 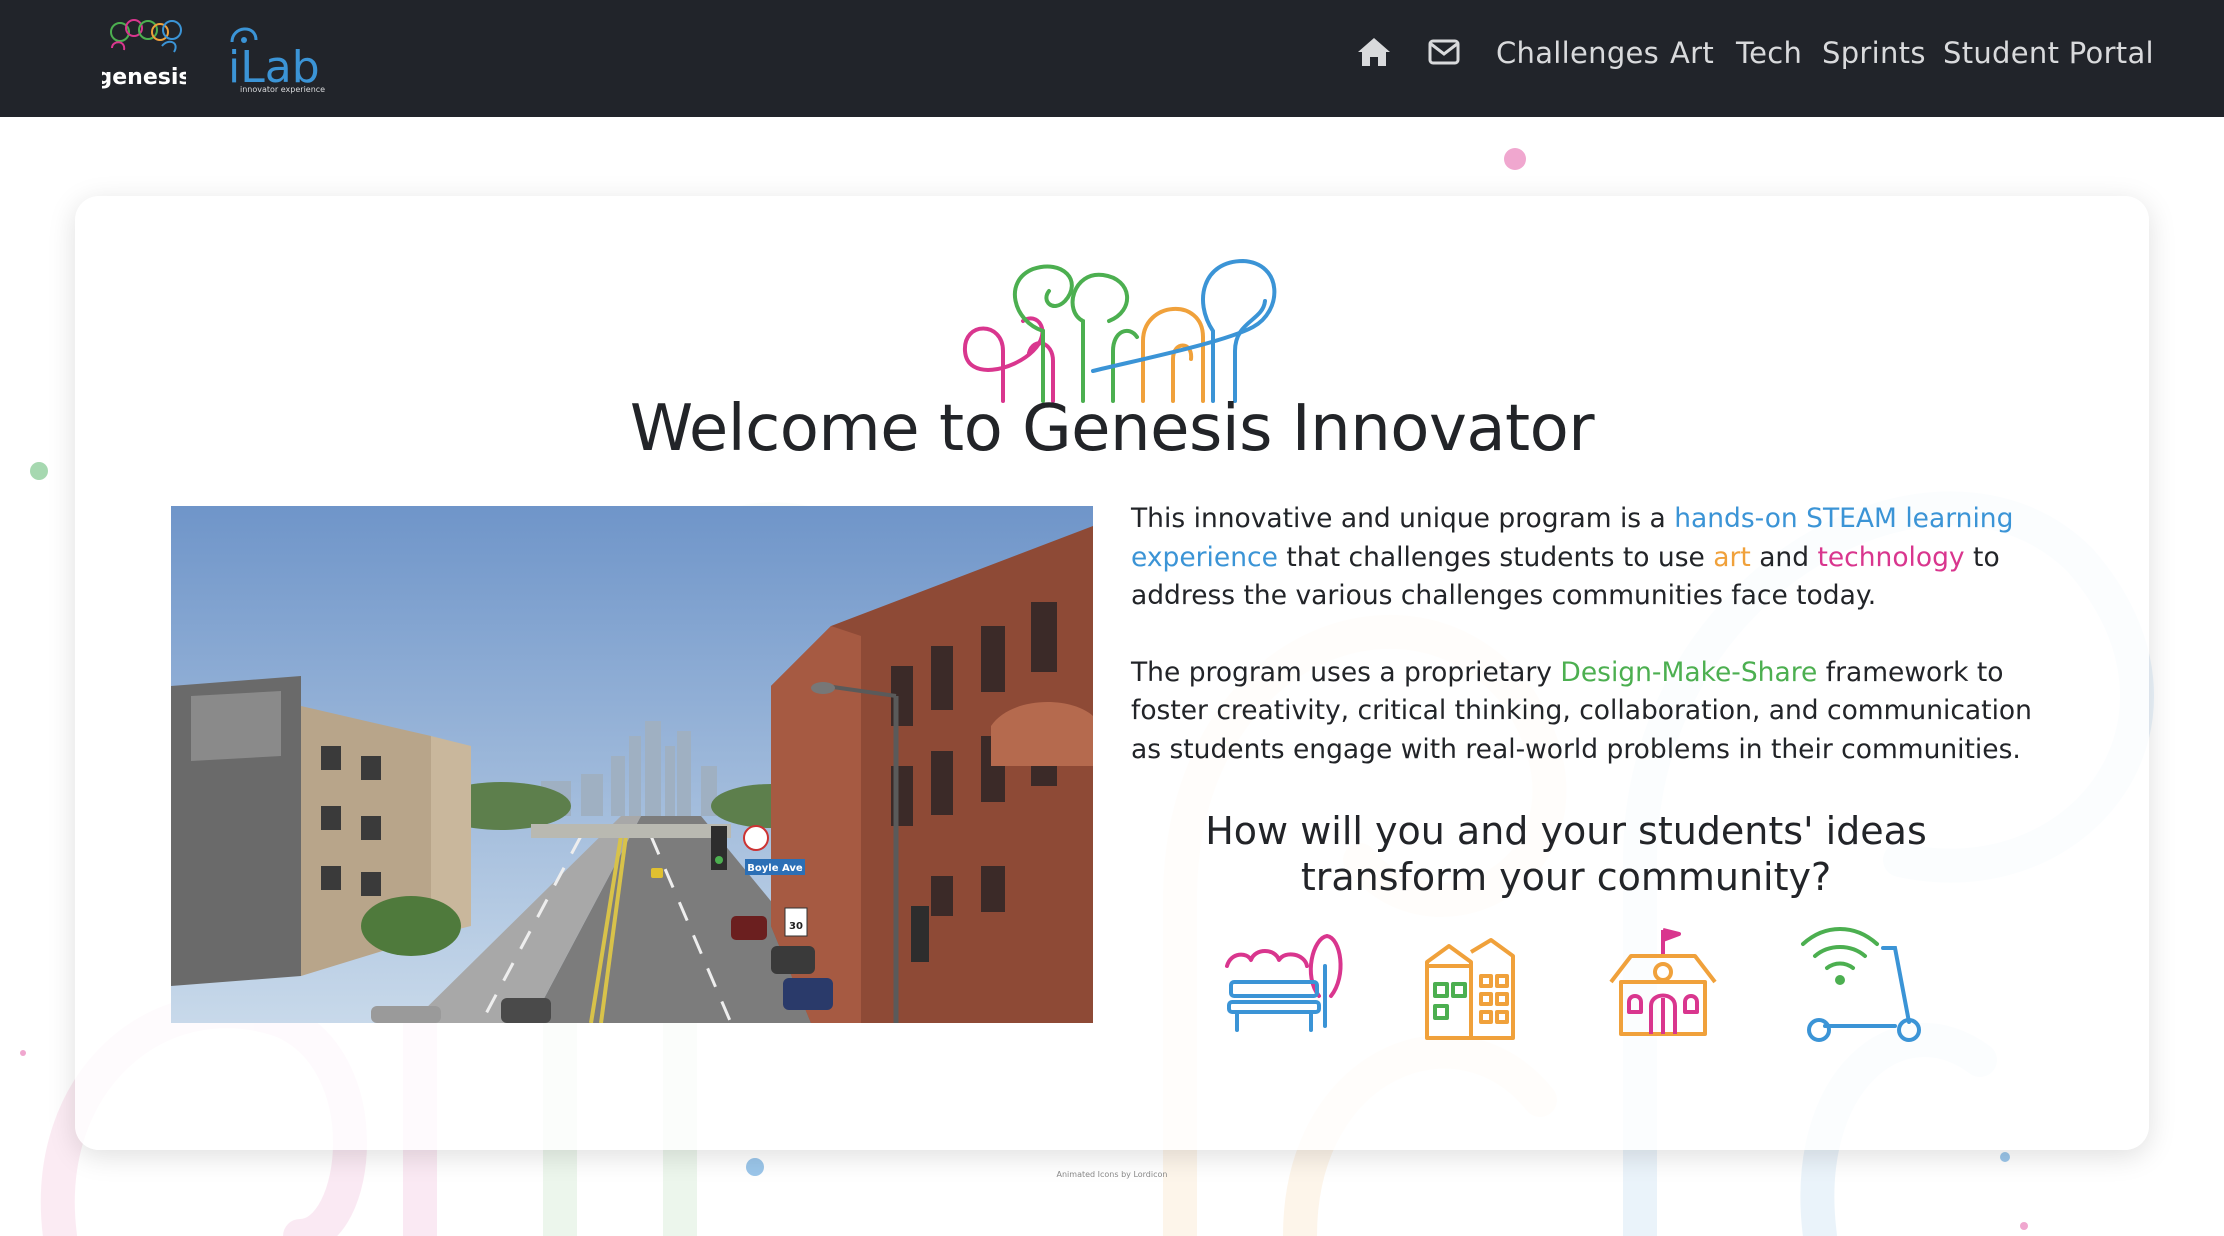 I want to click on nav-link-sprints: Sprints, so click(x=1874, y=53).